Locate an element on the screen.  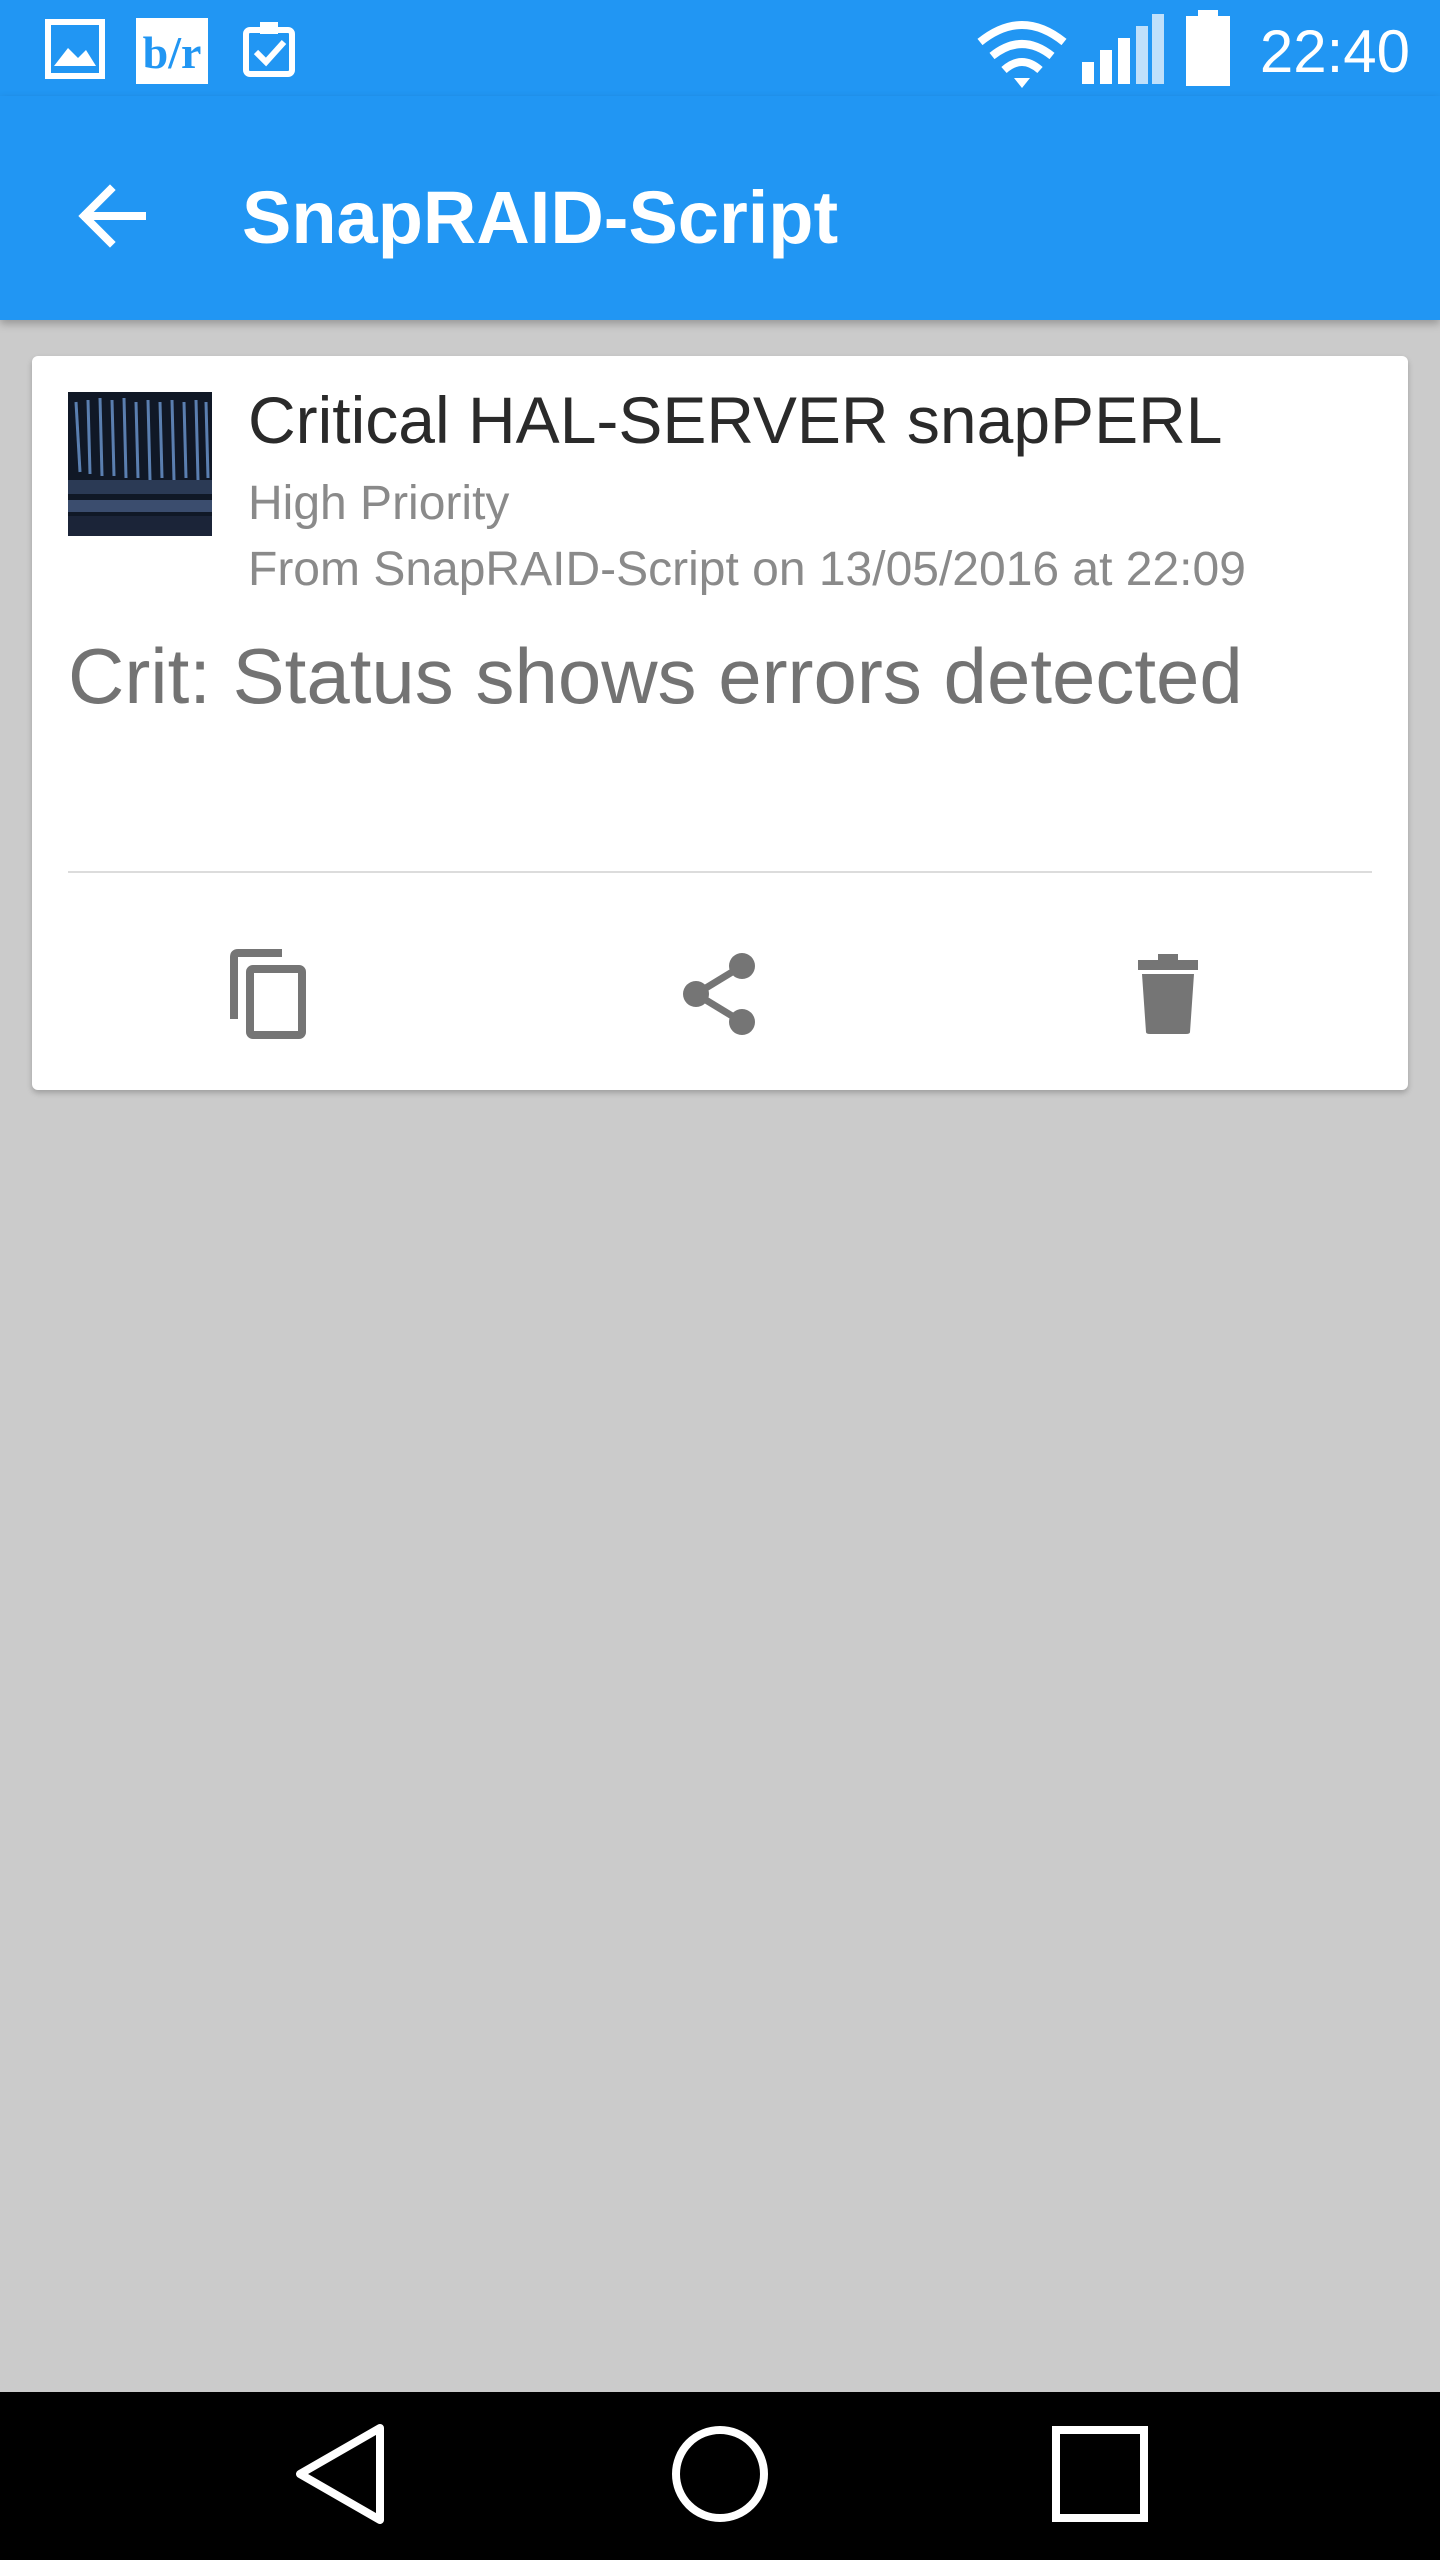
status-bar: b/r 22:40 is located at coordinates (720, 48).